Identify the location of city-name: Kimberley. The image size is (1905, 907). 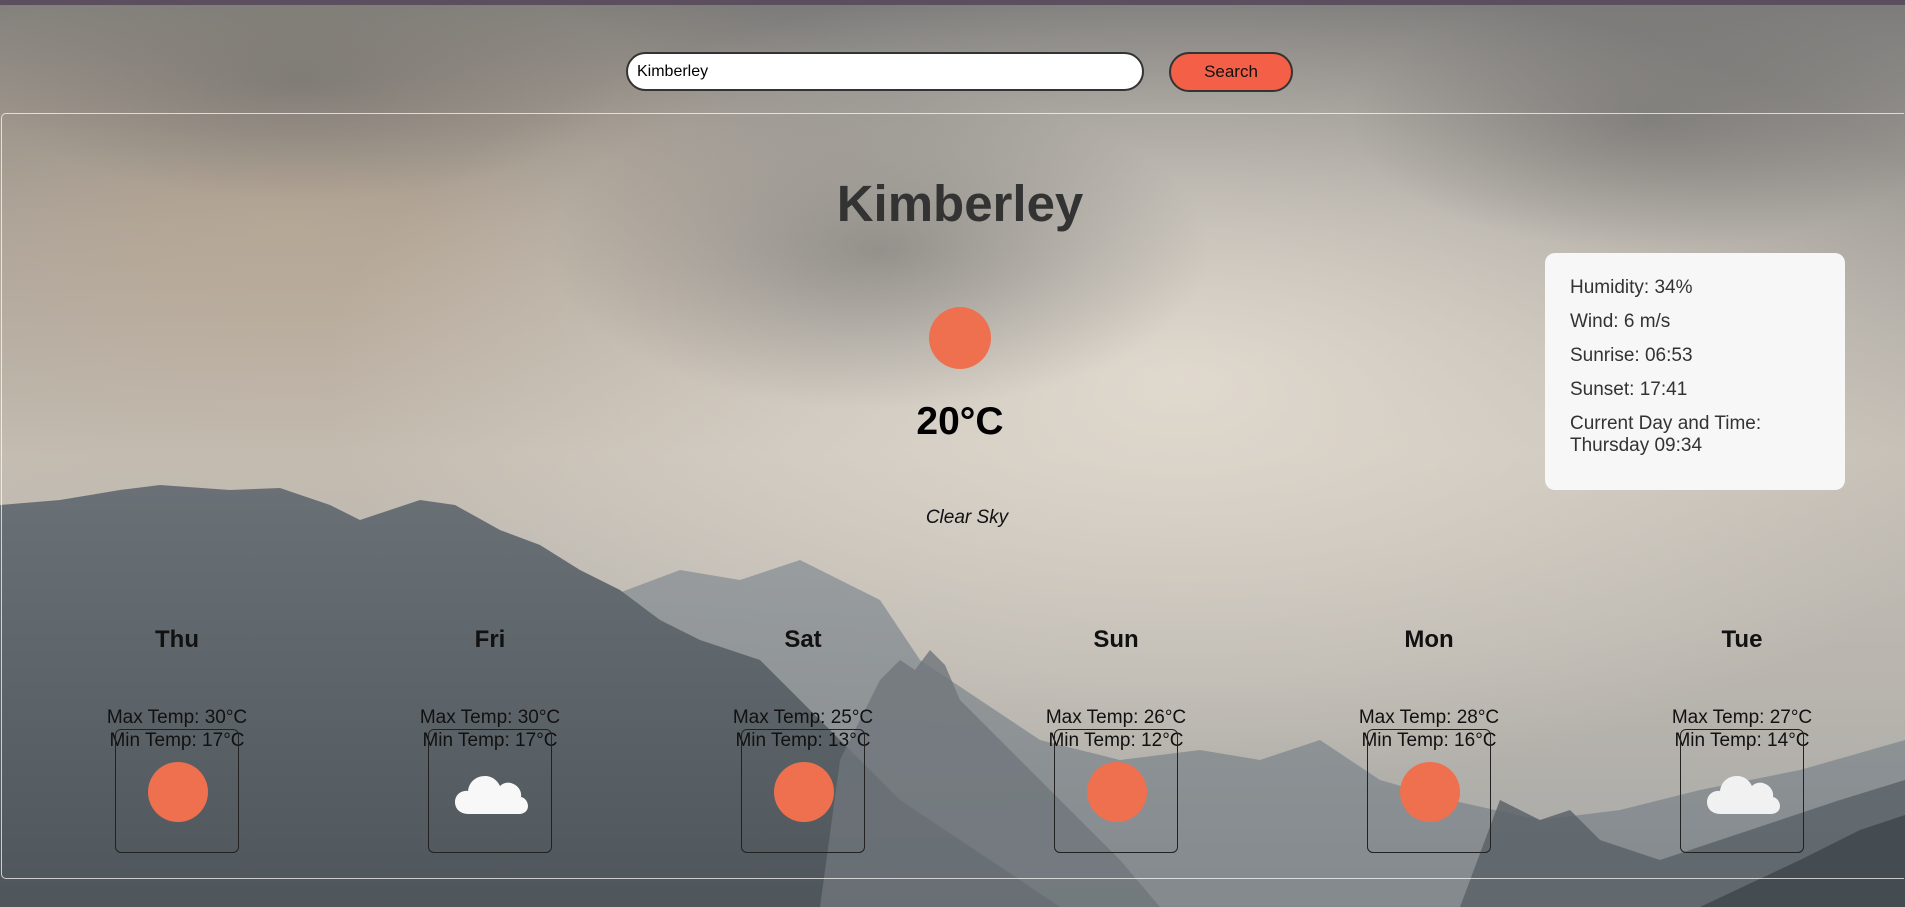
(960, 203).